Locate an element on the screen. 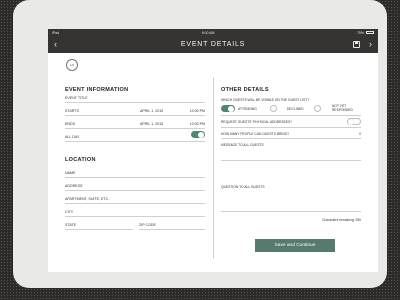 This screenshot has width=400, height=300. location-zip-field: Zip Code is located at coordinates (172, 223).